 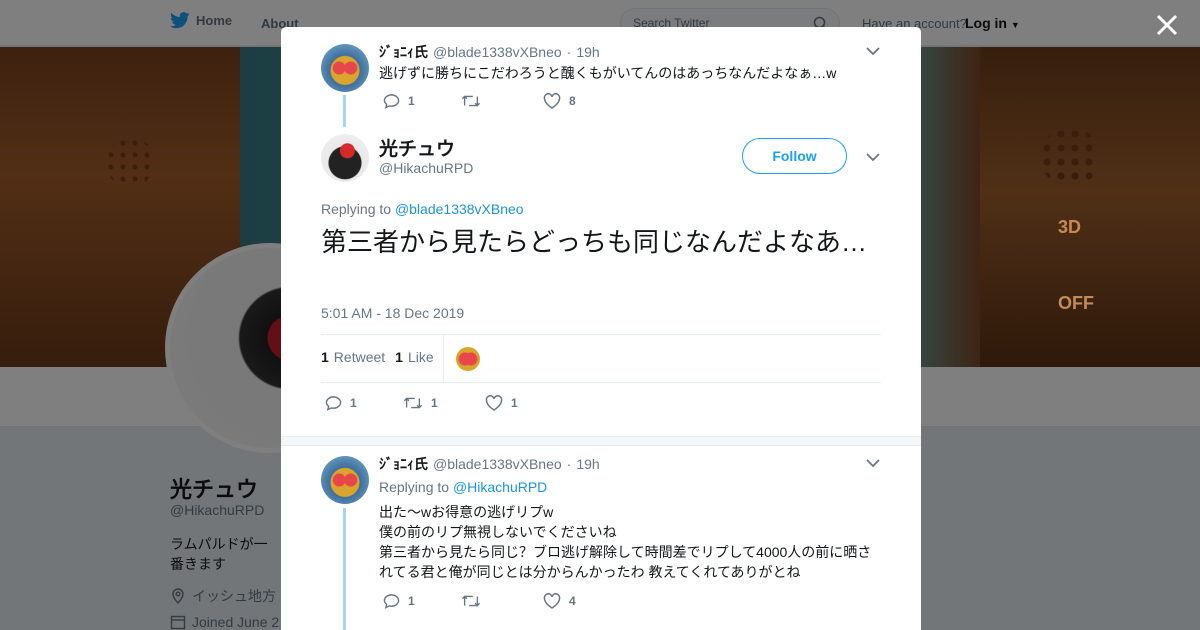 I want to click on banner-speaker-left, so click(x=130, y=162).